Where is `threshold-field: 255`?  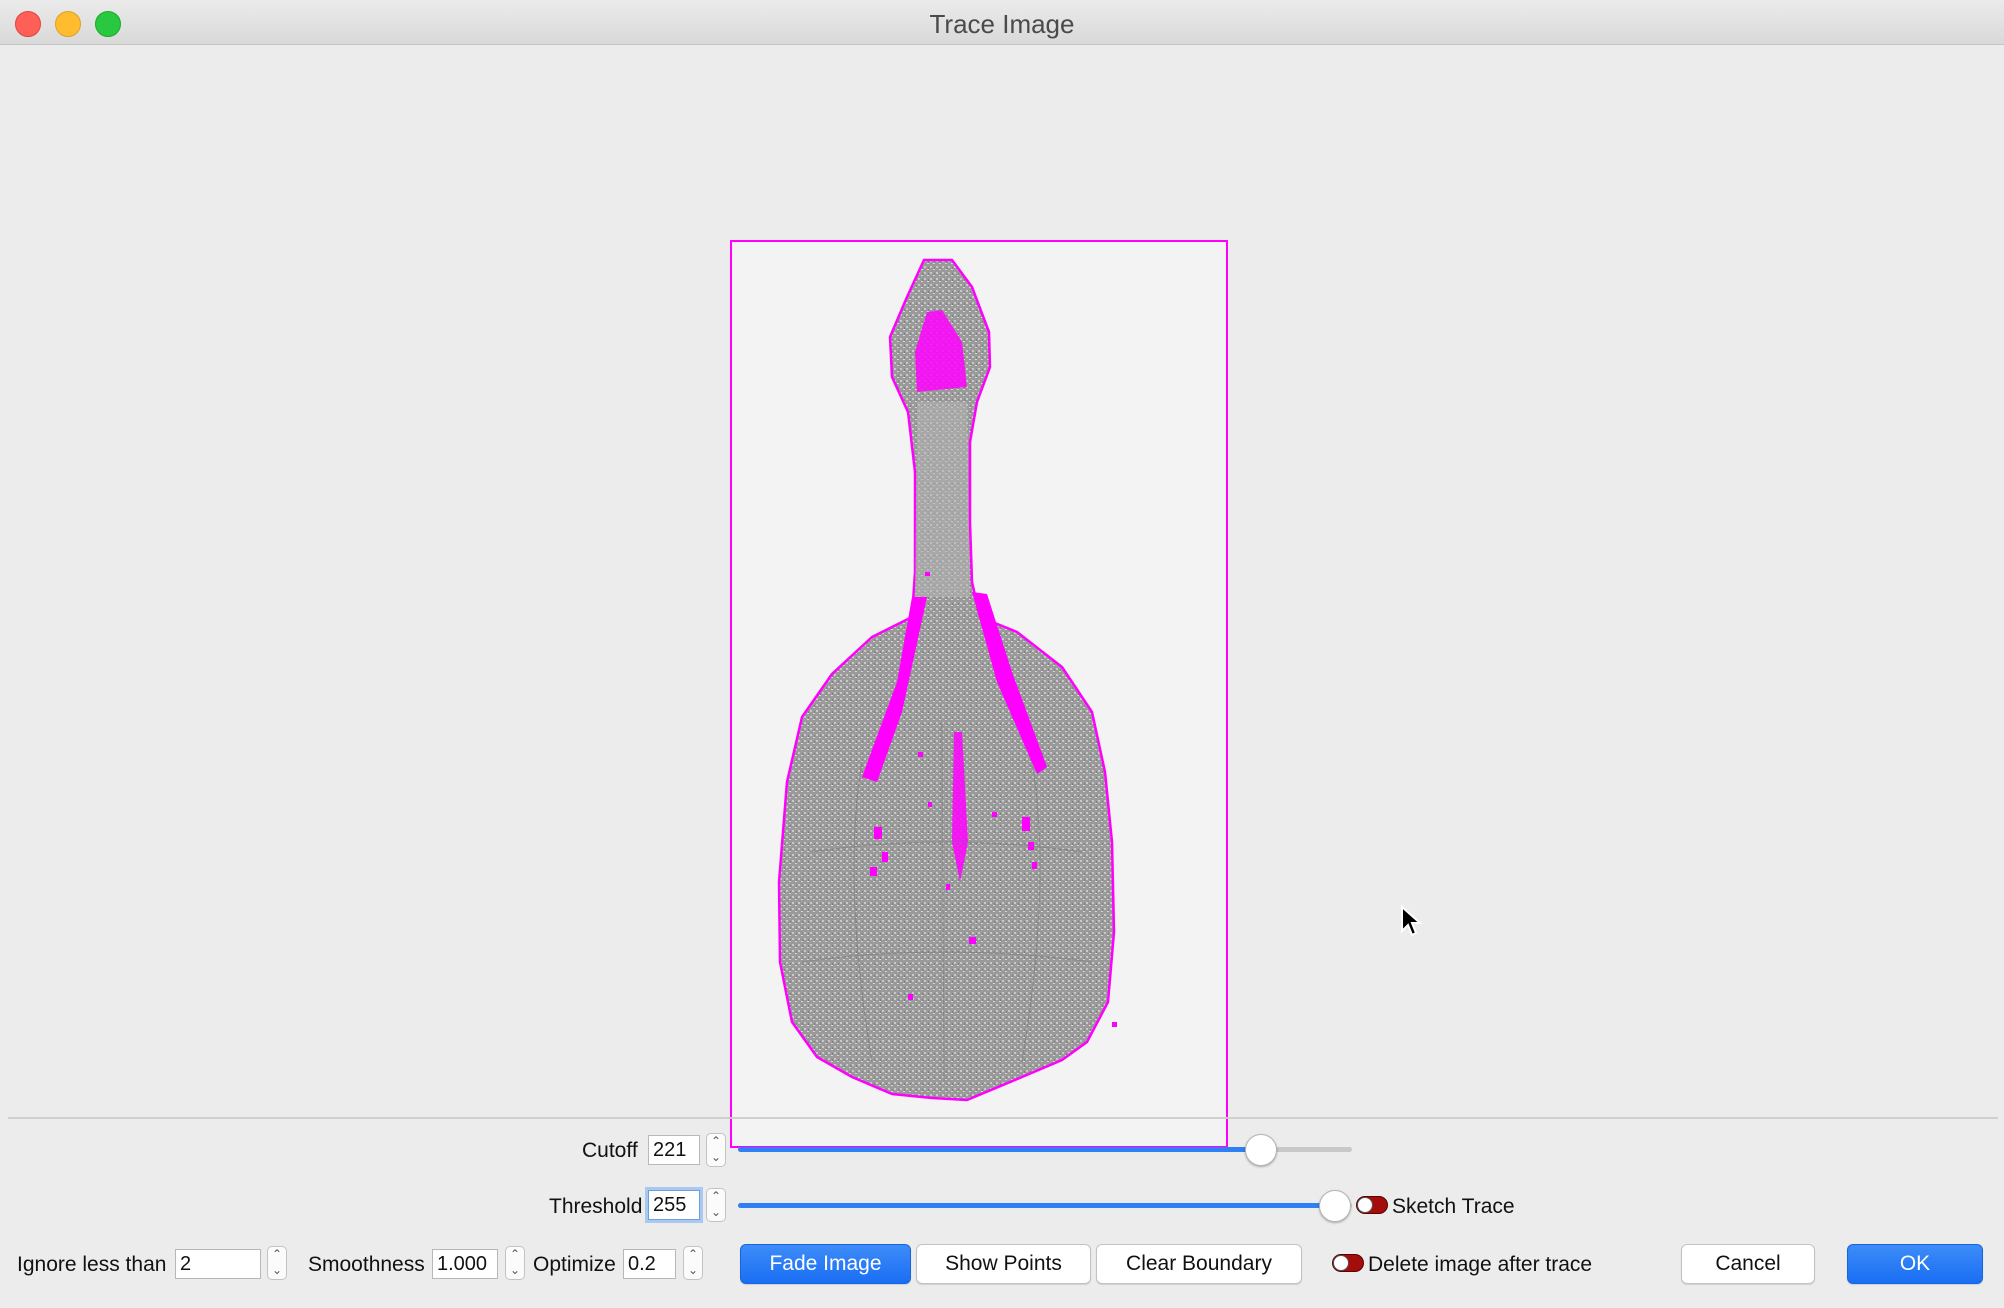 threshold-field: 255 is located at coordinates (674, 1205).